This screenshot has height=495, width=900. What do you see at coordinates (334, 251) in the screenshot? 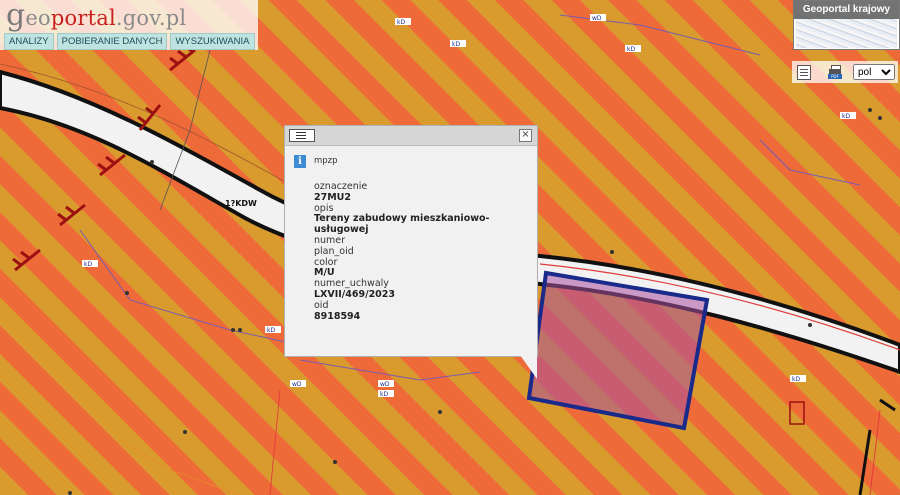
I see `attr-key: plan_oid` at bounding box center [334, 251].